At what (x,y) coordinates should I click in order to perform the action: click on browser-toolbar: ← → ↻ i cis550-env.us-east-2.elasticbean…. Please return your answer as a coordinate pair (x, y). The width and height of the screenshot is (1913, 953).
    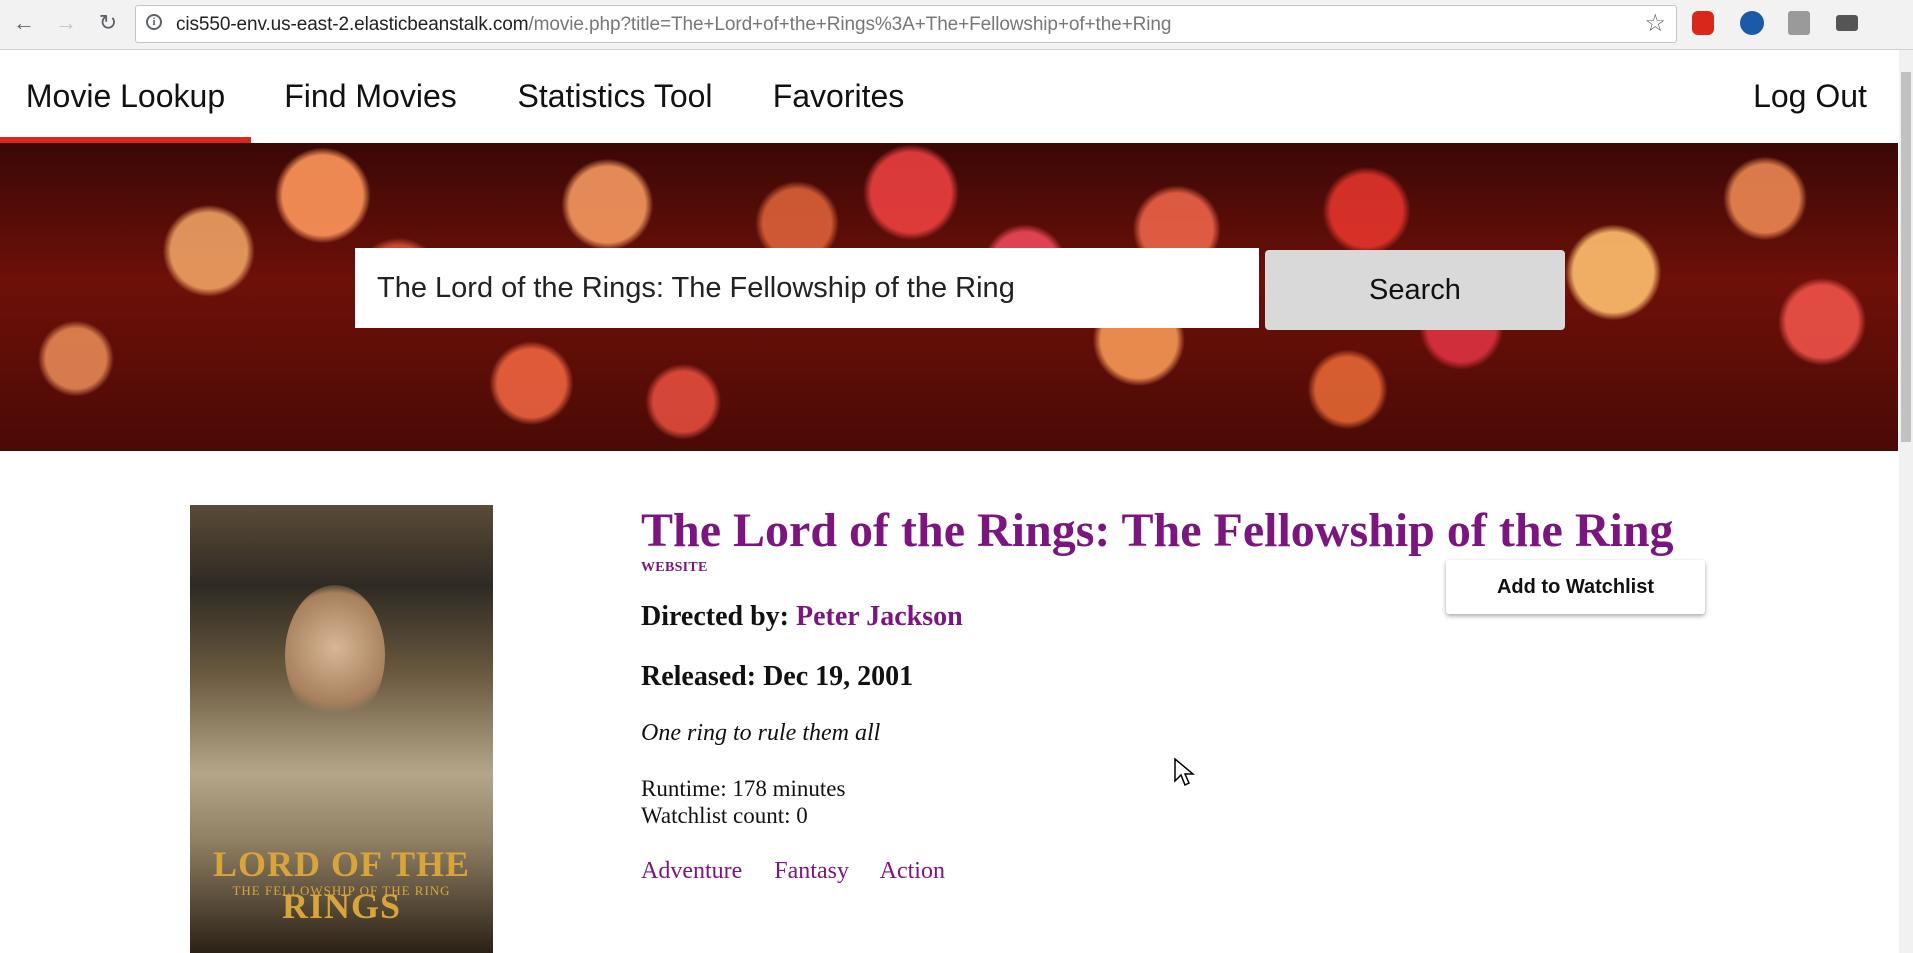
    Looking at the image, I should click on (956, 25).